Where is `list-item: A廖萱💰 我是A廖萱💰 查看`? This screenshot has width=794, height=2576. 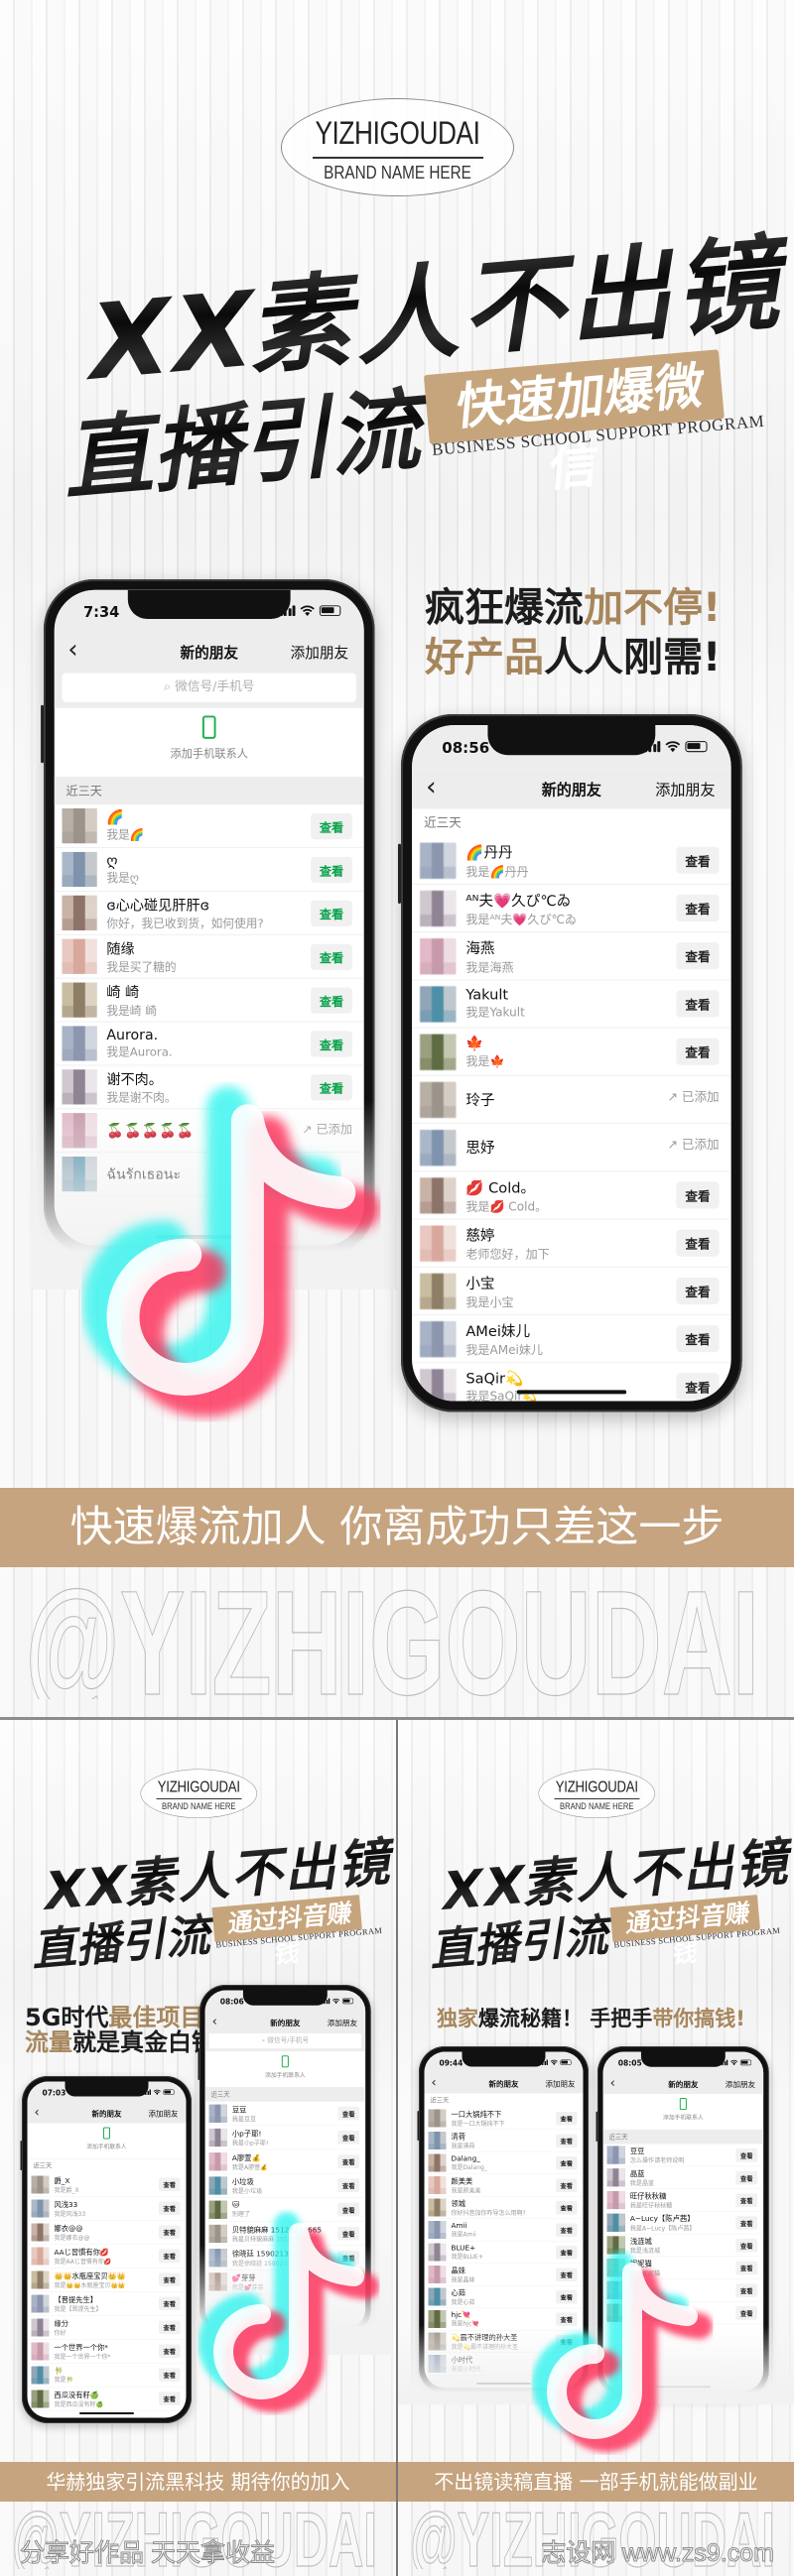 list-item: A廖萱💰 我是A廖萱💰 查看 is located at coordinates (285, 2161).